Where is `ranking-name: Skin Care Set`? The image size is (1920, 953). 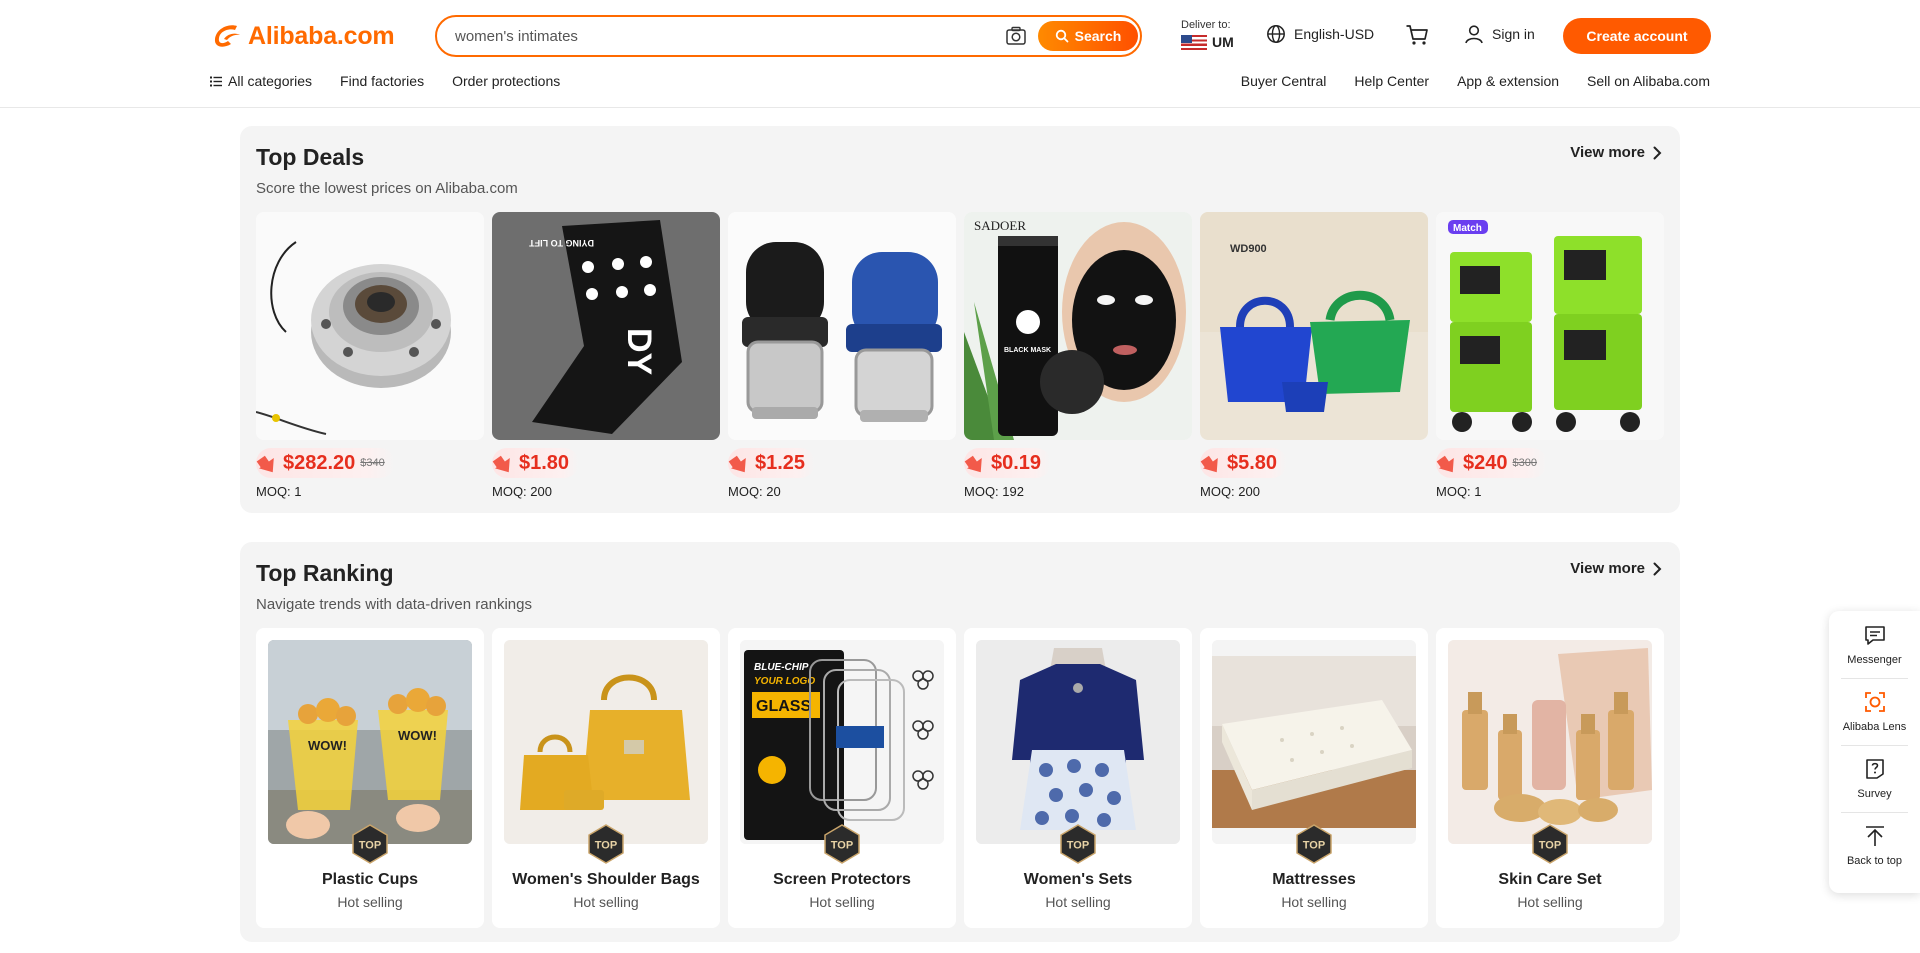
ranking-name: Skin Care Set is located at coordinates (1550, 879).